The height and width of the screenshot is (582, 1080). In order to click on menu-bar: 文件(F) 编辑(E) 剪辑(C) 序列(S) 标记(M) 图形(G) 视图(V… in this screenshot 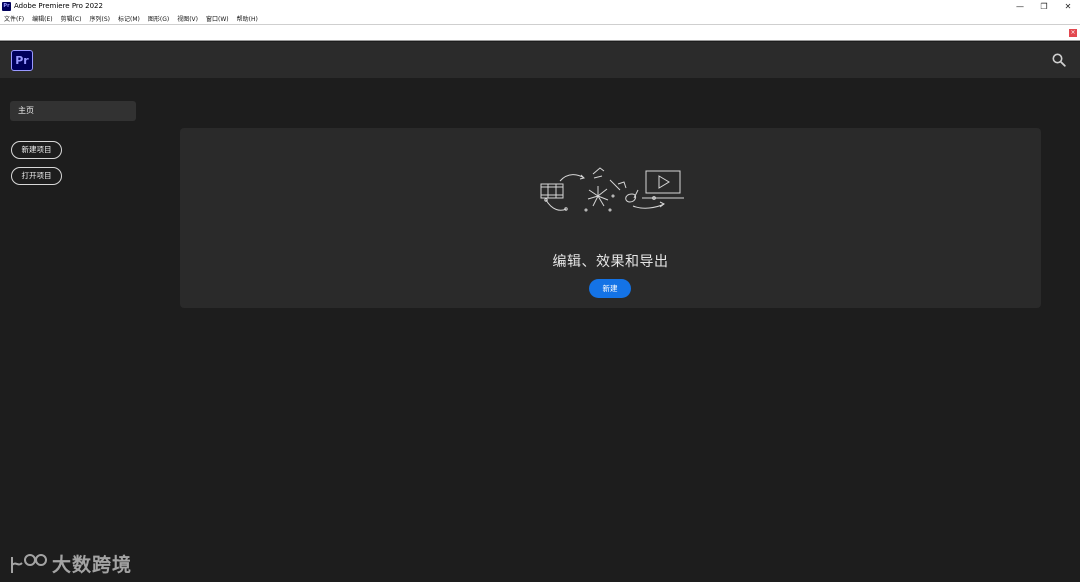, I will do `click(540, 18)`.